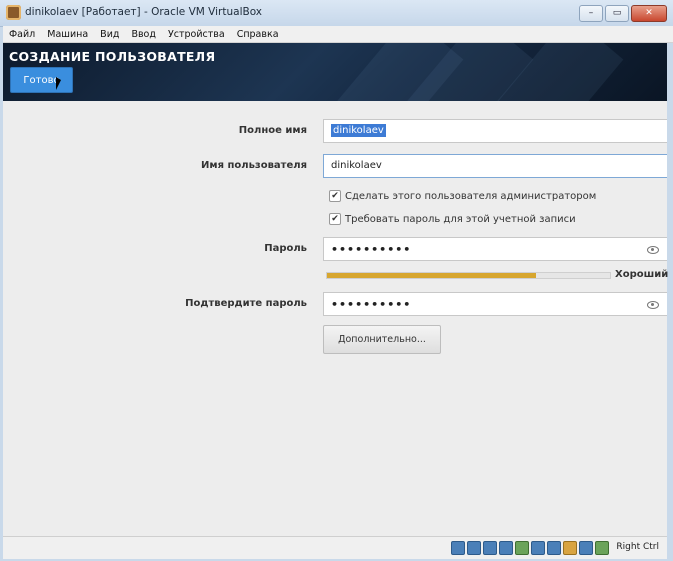 The height and width of the screenshot is (561, 673). I want to click on window-controls: – ▭ ✕, so click(623, 13).